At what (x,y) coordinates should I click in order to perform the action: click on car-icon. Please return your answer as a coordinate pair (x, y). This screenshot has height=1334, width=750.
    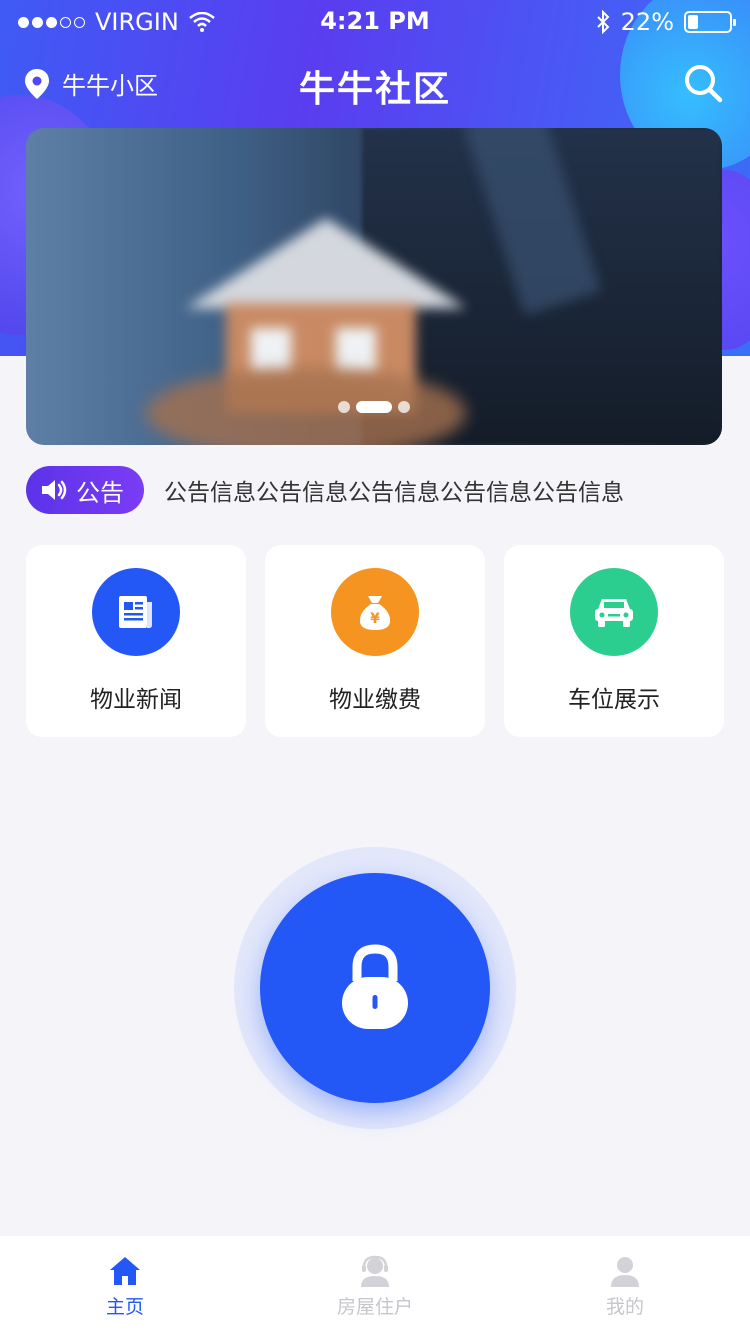
    Looking at the image, I should click on (614, 613).